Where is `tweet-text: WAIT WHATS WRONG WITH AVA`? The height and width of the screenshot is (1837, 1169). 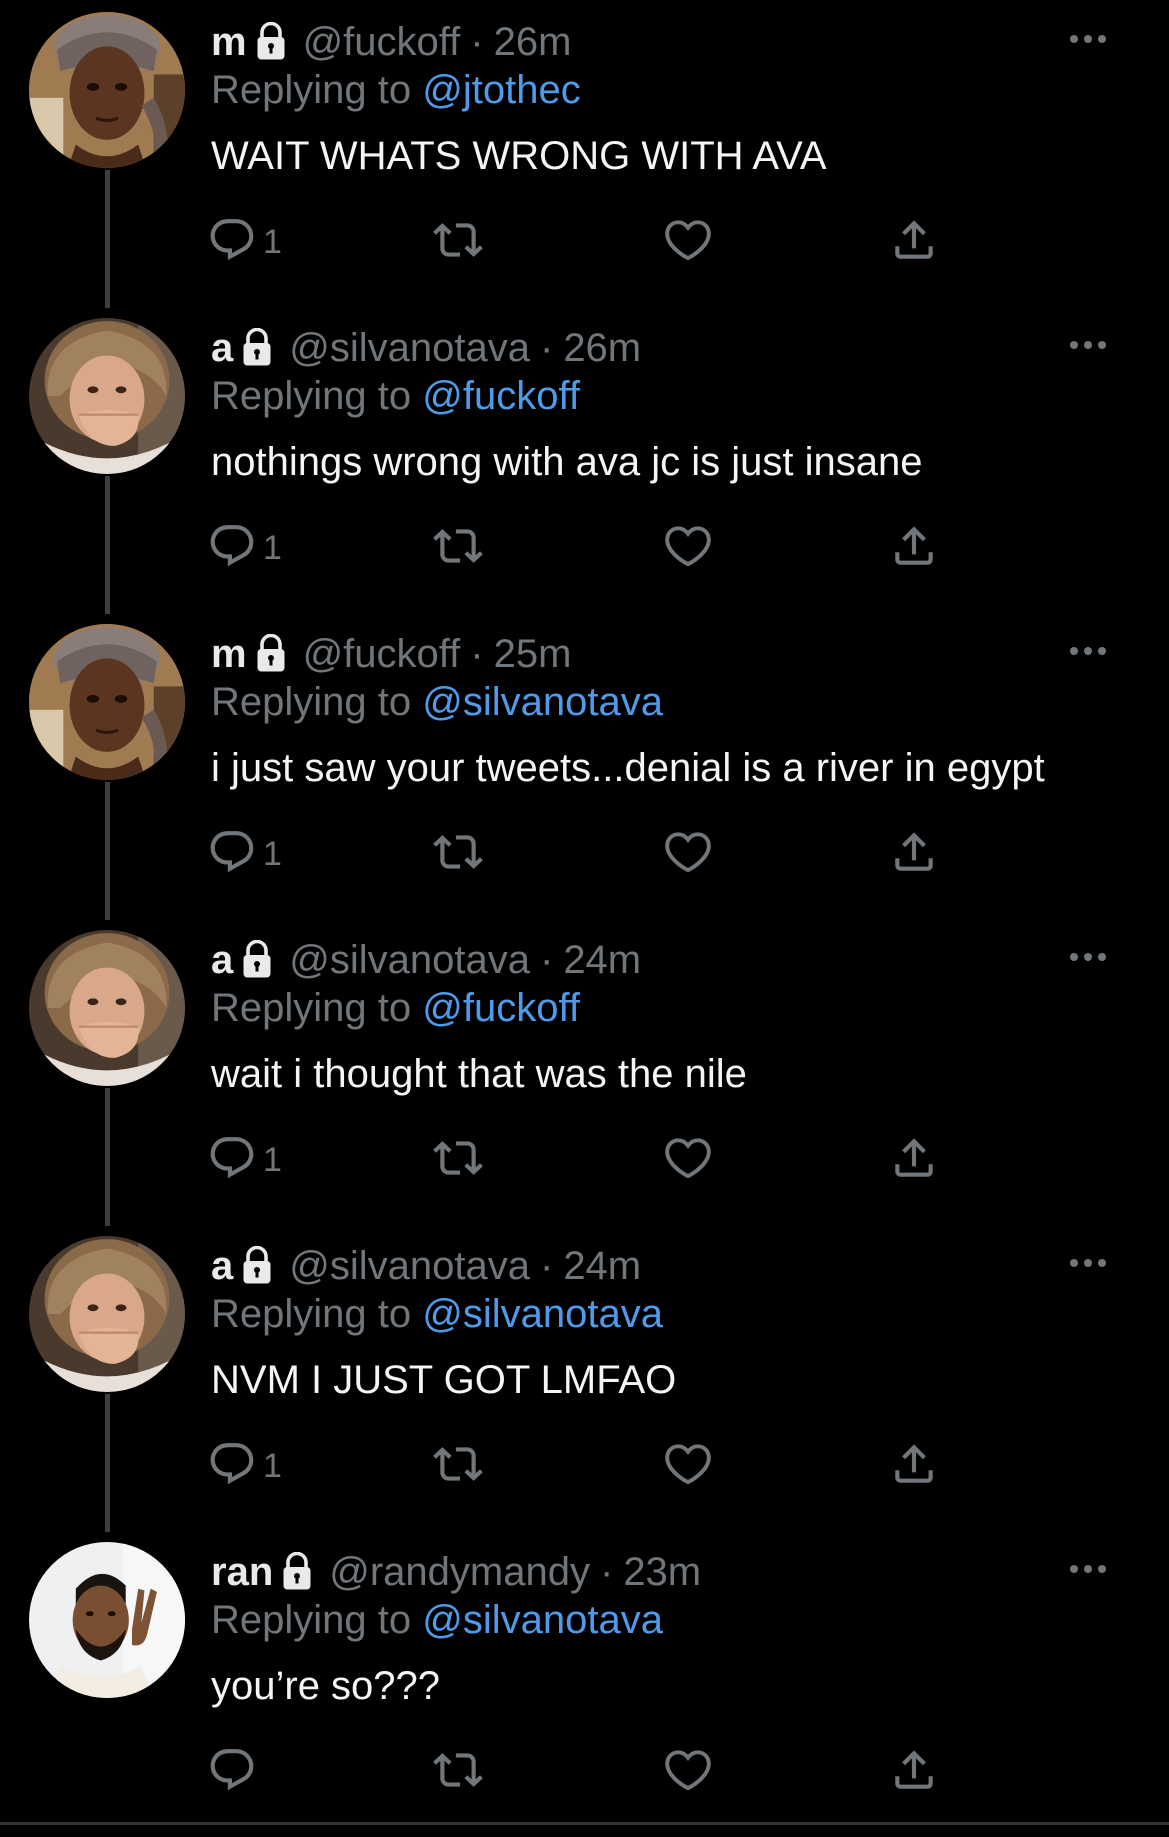
tweet-text: WAIT WHATS WRONG WITH AVA is located at coordinates (519, 156).